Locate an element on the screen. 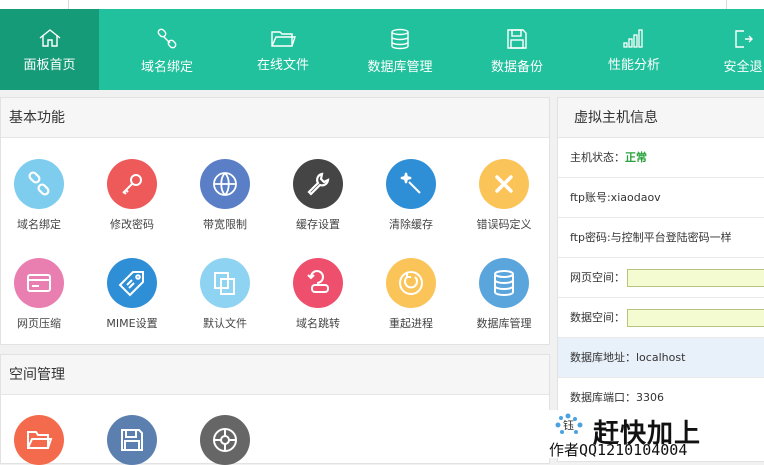 This screenshot has height=465, width=764. web-space-usage-bar is located at coordinates (695, 278).